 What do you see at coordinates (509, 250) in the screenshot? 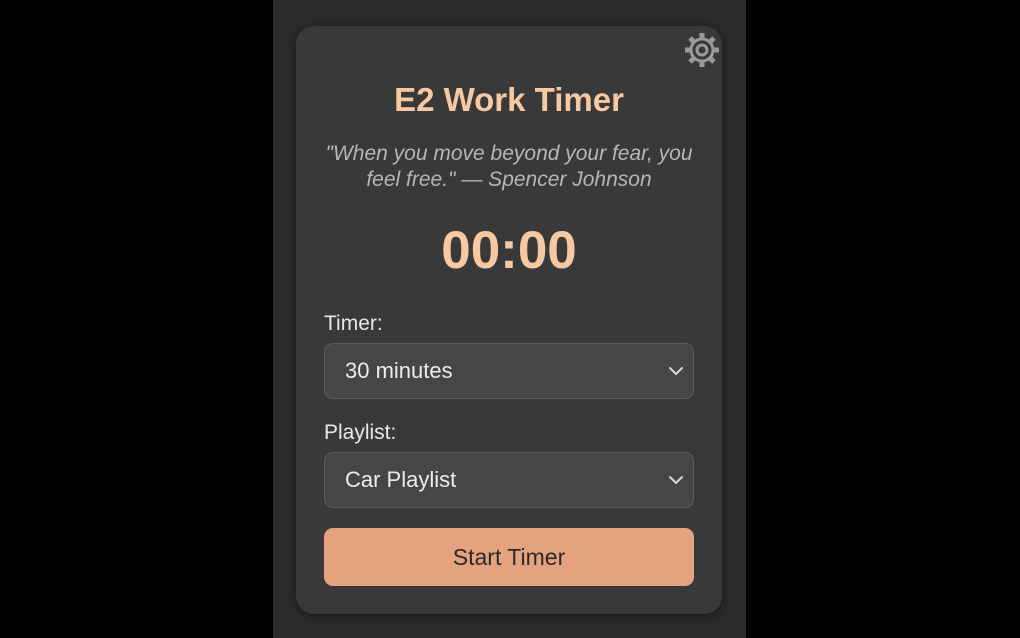
I see `timer-display: 00:00` at bounding box center [509, 250].